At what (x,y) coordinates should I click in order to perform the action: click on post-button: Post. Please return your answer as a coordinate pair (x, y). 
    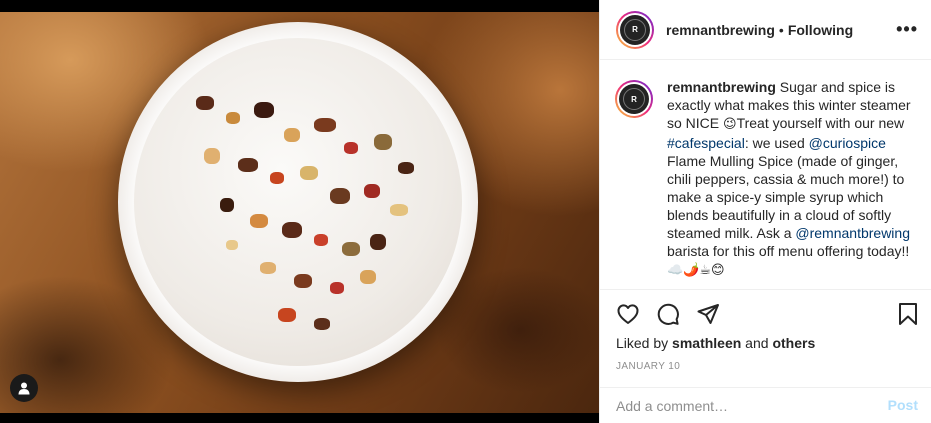
    Looking at the image, I should click on (903, 405).